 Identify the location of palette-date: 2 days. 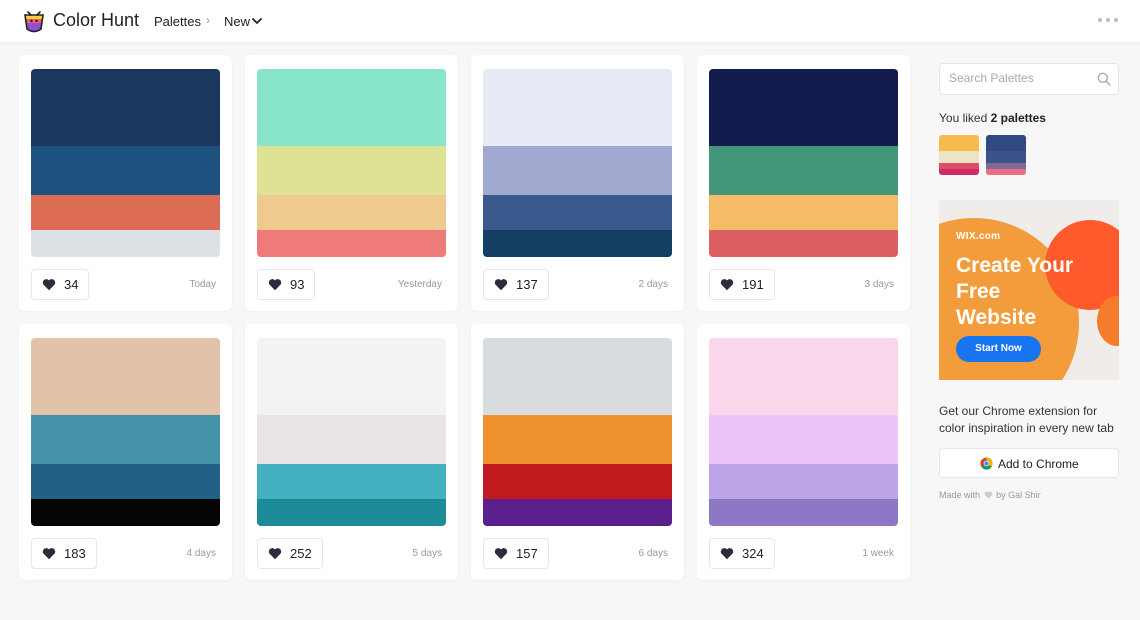
(653, 284).